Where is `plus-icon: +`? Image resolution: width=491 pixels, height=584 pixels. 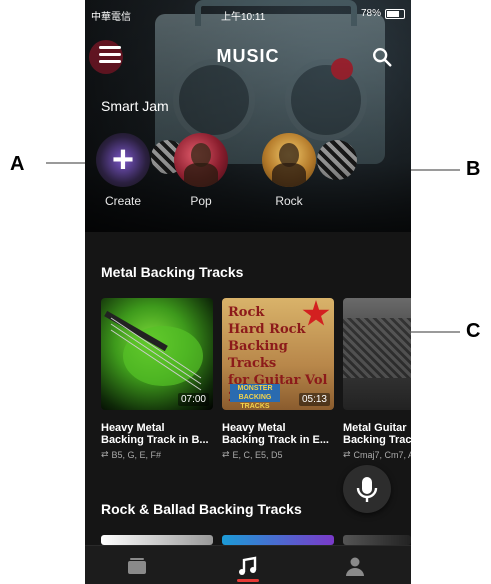
plus-icon: + is located at coordinates (123, 160).